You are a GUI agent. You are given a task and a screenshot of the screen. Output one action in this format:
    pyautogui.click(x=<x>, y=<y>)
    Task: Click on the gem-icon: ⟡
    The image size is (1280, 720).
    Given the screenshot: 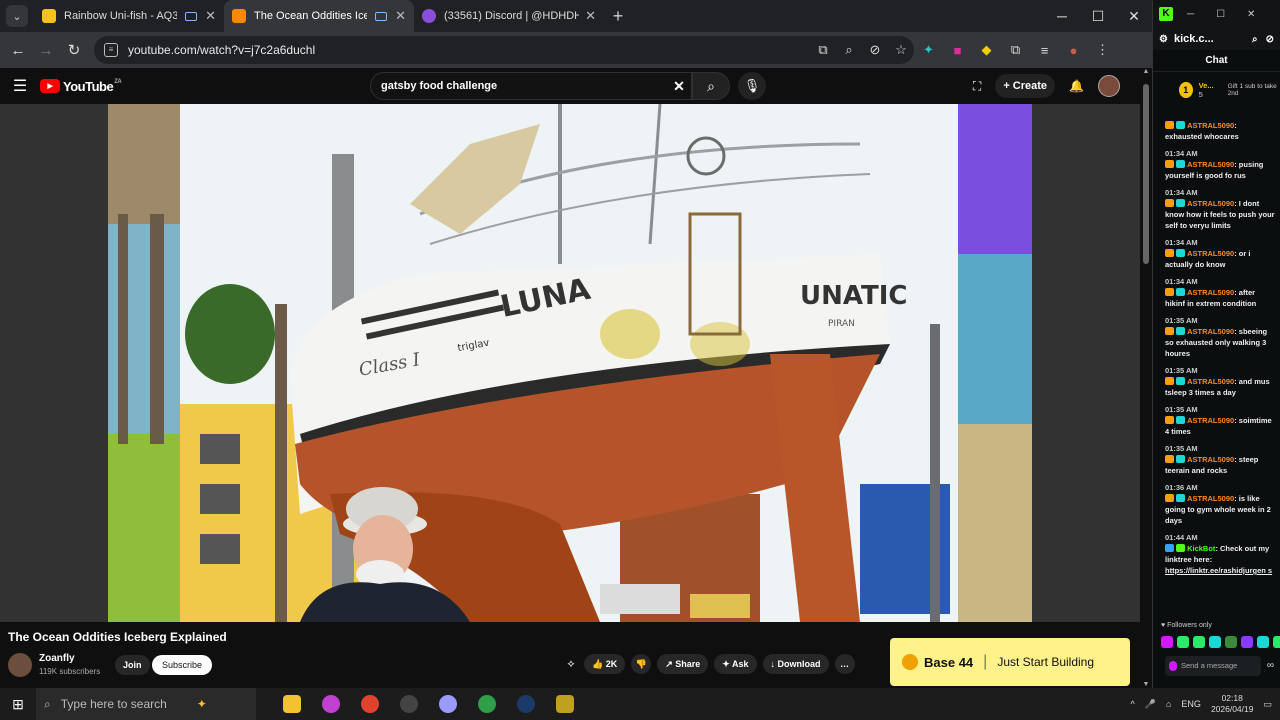 What is the action you would take?
    pyautogui.click(x=571, y=664)
    